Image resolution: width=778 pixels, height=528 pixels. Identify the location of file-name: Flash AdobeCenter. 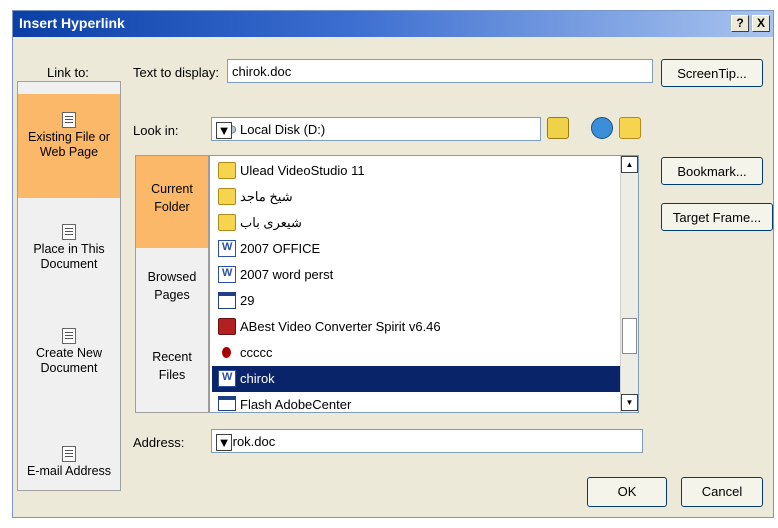
(296, 404).